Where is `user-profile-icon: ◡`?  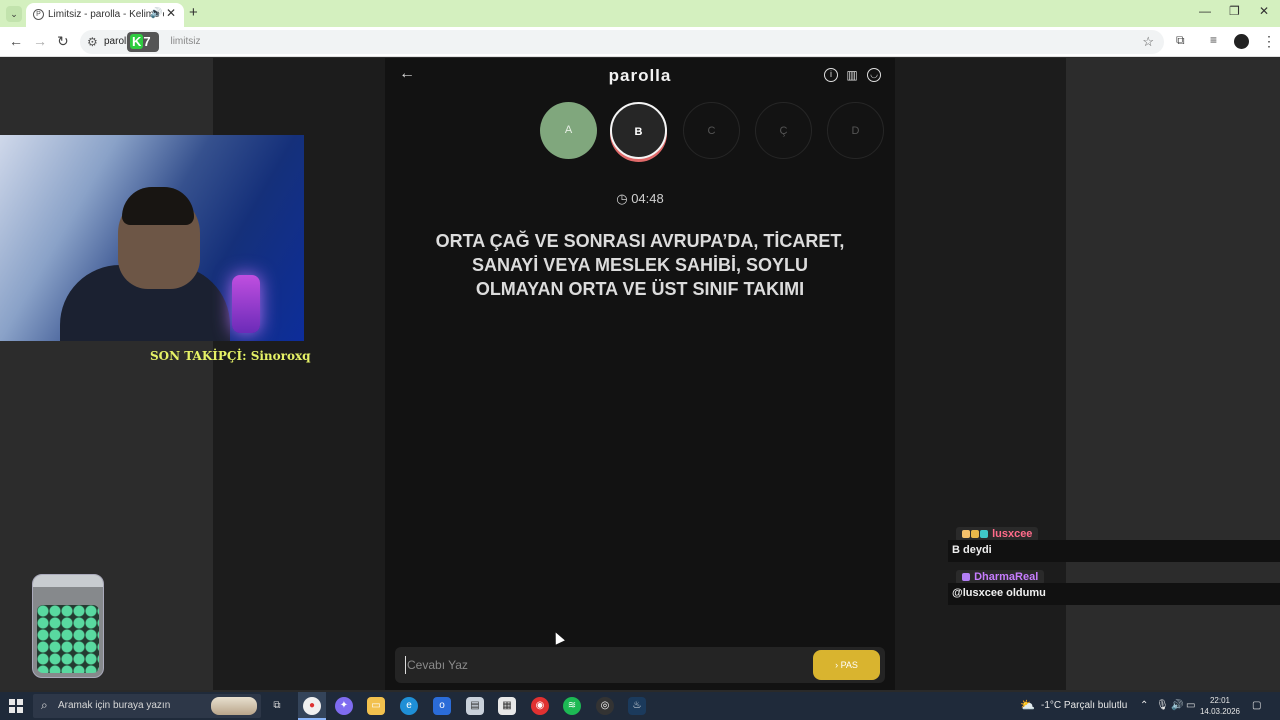 user-profile-icon: ◡ is located at coordinates (874, 75).